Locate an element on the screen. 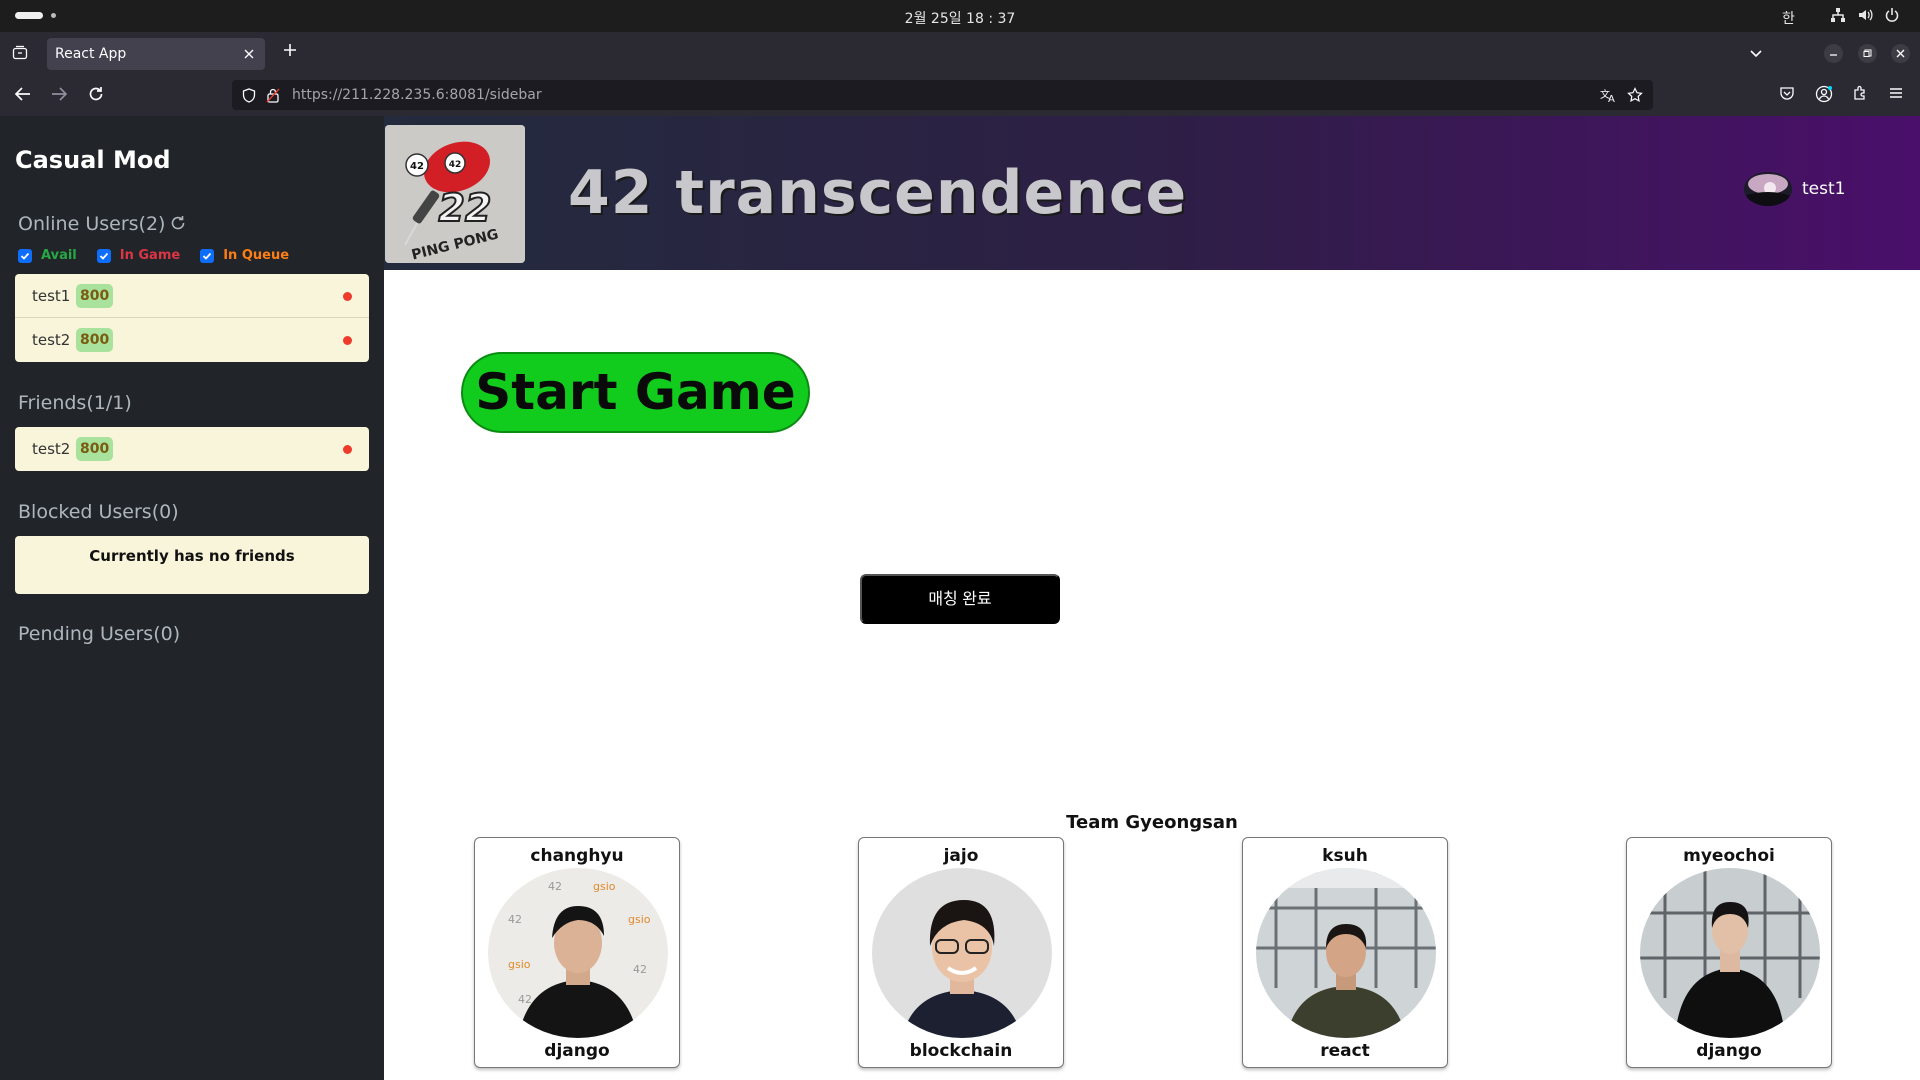 The height and width of the screenshot is (1080, 1920). online-users-title: Online Users(2) is located at coordinates (102, 224).